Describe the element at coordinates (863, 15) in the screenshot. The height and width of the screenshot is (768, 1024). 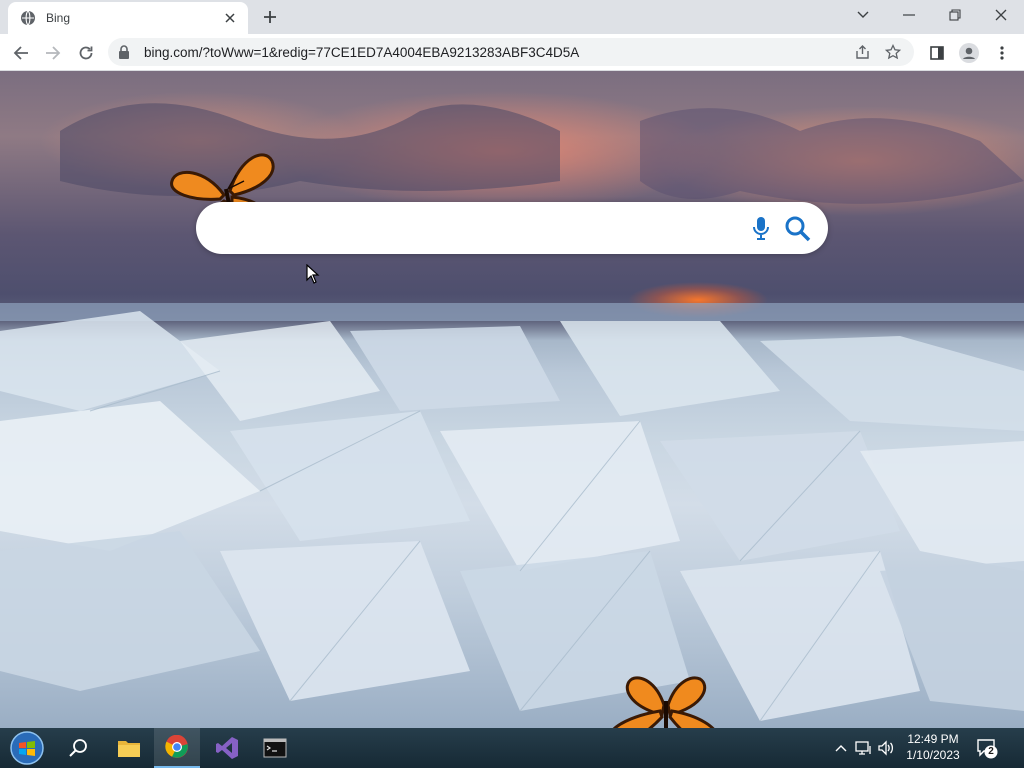
I see `chevron-down-icon` at that location.